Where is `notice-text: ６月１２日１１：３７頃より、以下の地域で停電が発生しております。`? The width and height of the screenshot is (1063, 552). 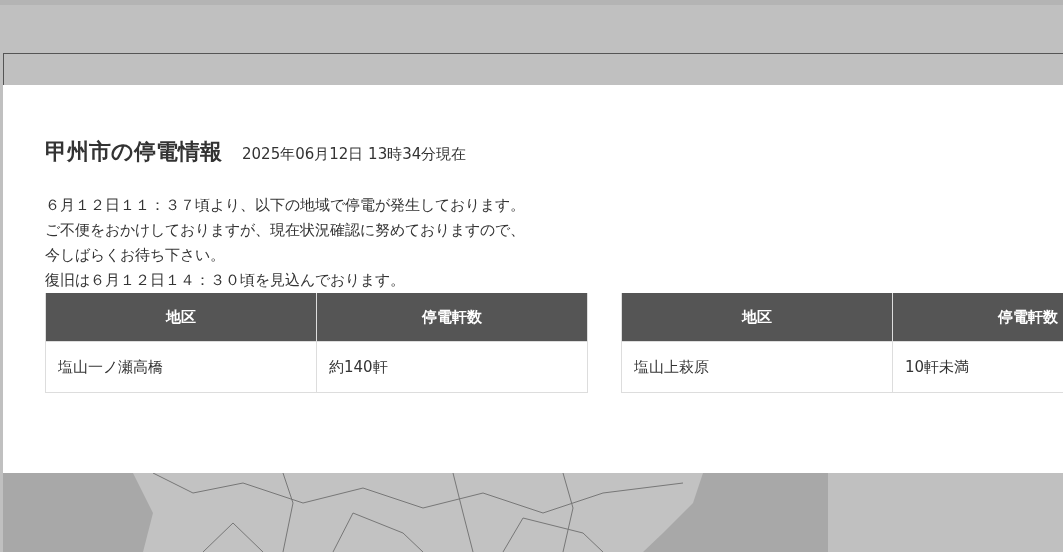 notice-text: ６月１２日１１：３７頃より、以下の地域で停電が発生しております。 is located at coordinates (285, 205).